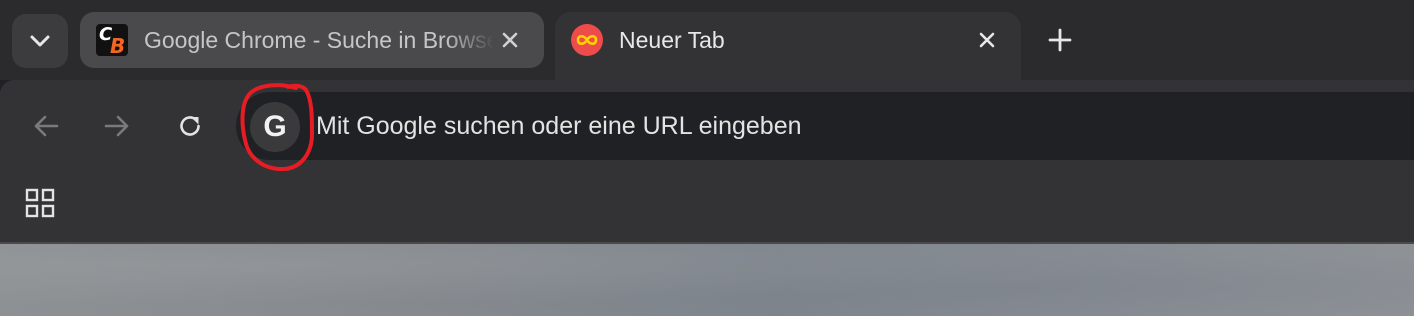 The height and width of the screenshot is (316, 1414). I want to click on search-engine-badge: G, so click(275, 127).